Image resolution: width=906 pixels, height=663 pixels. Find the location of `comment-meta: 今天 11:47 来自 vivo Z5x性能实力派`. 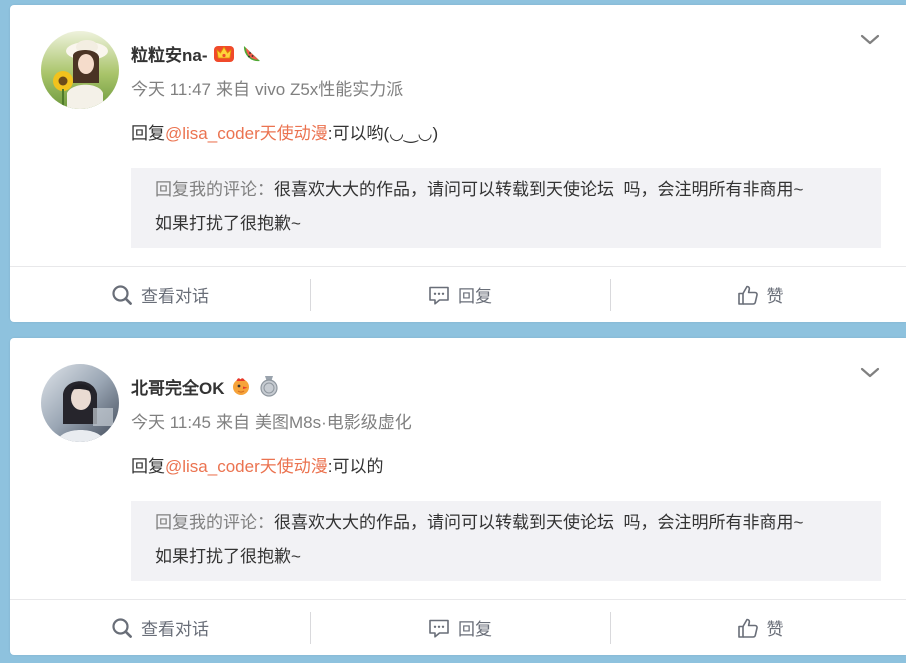

comment-meta: 今天 11:47 来自 vivo Z5x性能实力派 is located at coordinates (267, 90).